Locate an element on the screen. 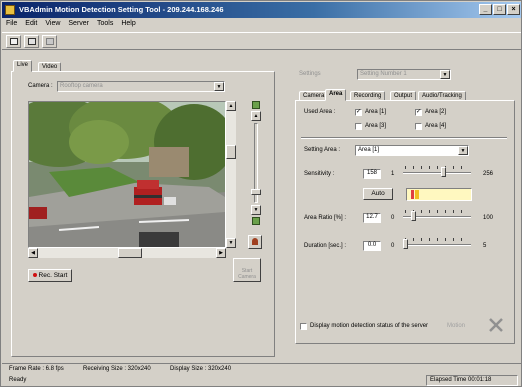 Image resolution: width=522 pixels, height=387 pixels. person-icon is located at coordinates (255, 241).